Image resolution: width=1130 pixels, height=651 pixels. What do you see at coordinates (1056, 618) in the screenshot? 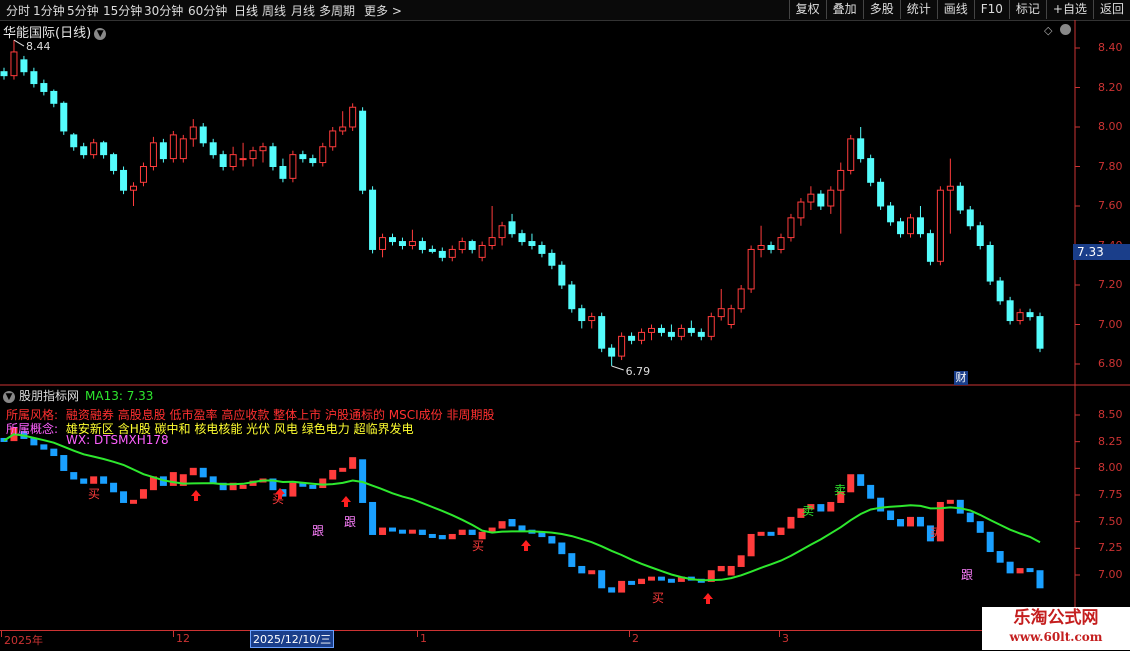
I see `watermark-title: 乐淘公式网` at bounding box center [1056, 618].